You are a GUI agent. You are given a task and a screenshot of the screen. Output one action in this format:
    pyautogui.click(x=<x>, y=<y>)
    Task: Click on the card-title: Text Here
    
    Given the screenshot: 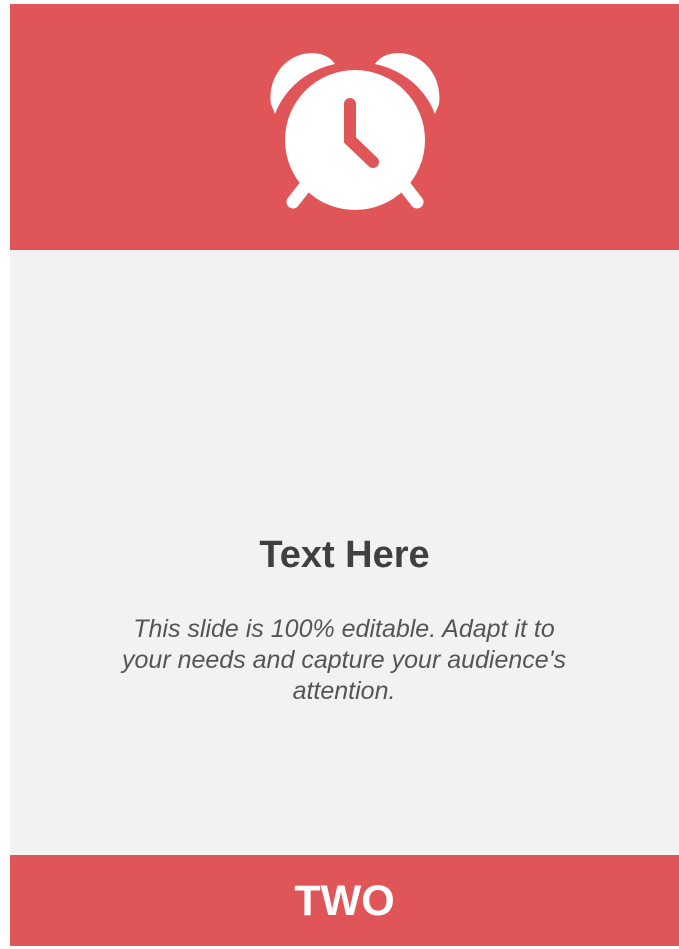 What is the action you would take?
    pyautogui.click(x=344, y=555)
    